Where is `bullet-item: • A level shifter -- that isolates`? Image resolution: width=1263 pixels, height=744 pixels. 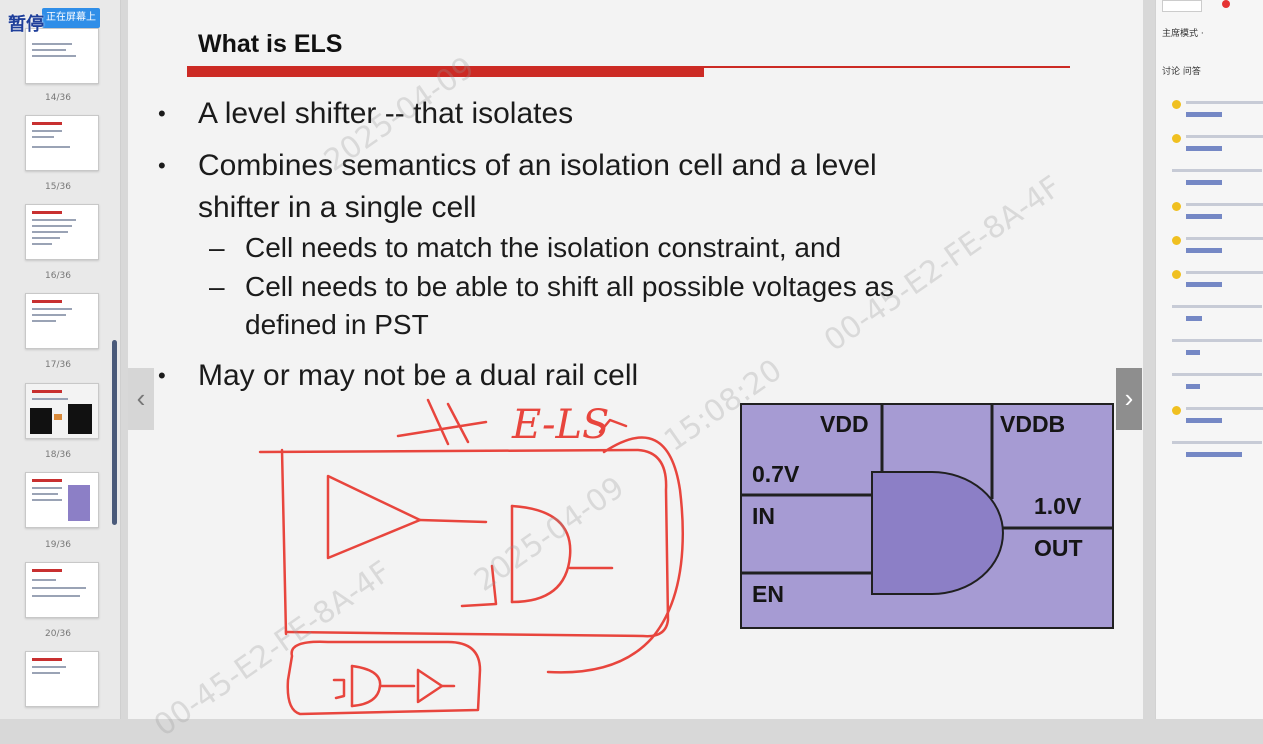
bullet-item: • A level shifter -- that isolates is located at coordinates (366, 113).